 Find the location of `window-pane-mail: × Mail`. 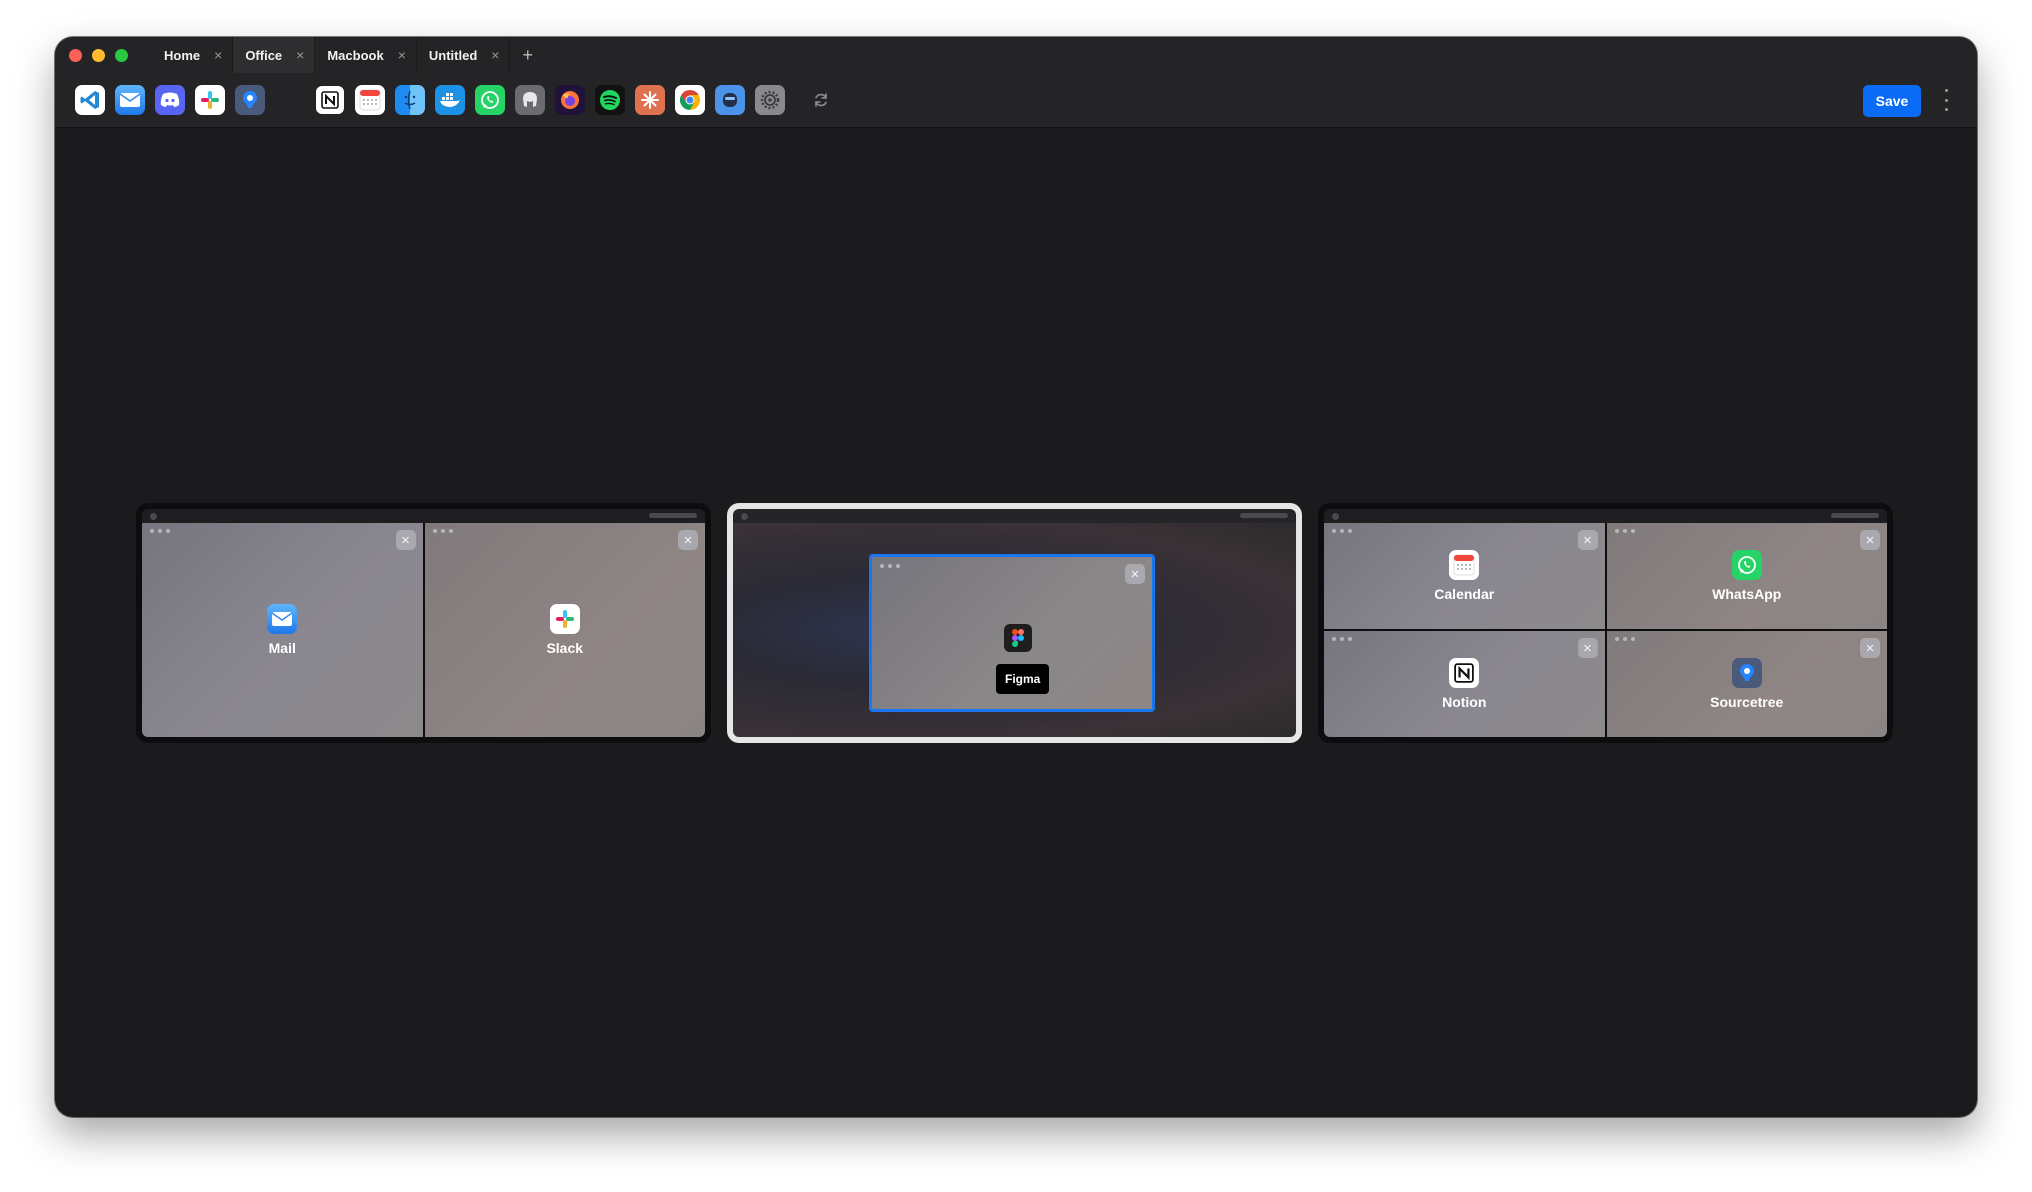

window-pane-mail: × Mail is located at coordinates (282, 630).